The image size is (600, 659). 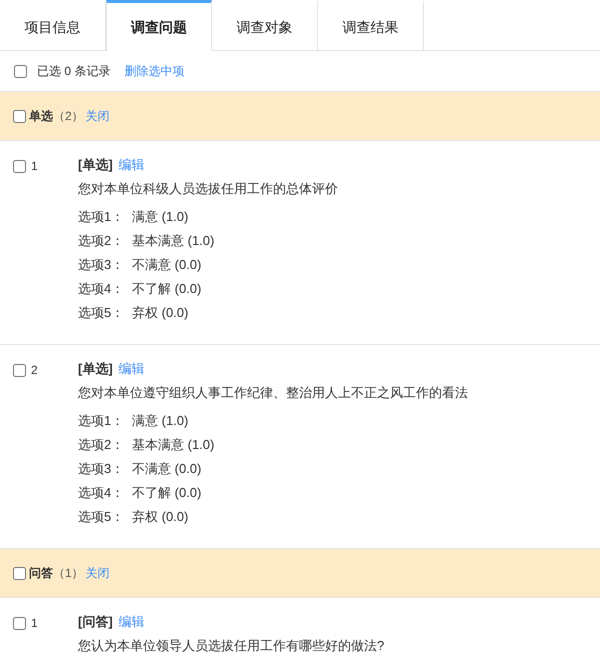 I want to click on tab: 调查结果, so click(x=371, y=25).